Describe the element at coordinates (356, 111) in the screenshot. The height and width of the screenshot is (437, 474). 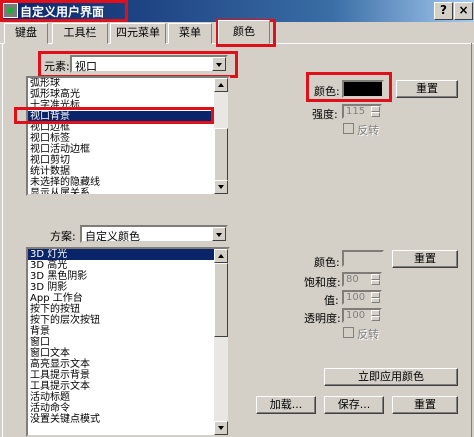
I see `intensity-value: 115` at that location.